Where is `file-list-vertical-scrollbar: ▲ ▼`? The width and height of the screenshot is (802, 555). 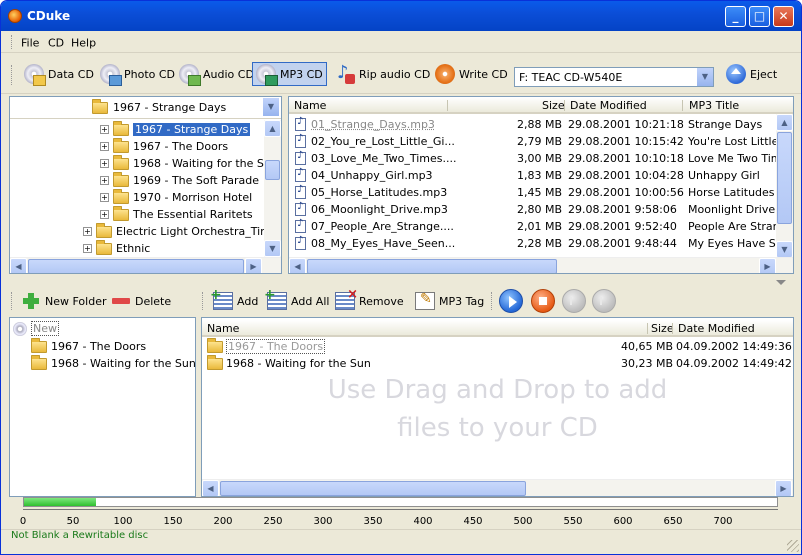 file-list-vertical-scrollbar: ▲ ▼ is located at coordinates (784, 186).